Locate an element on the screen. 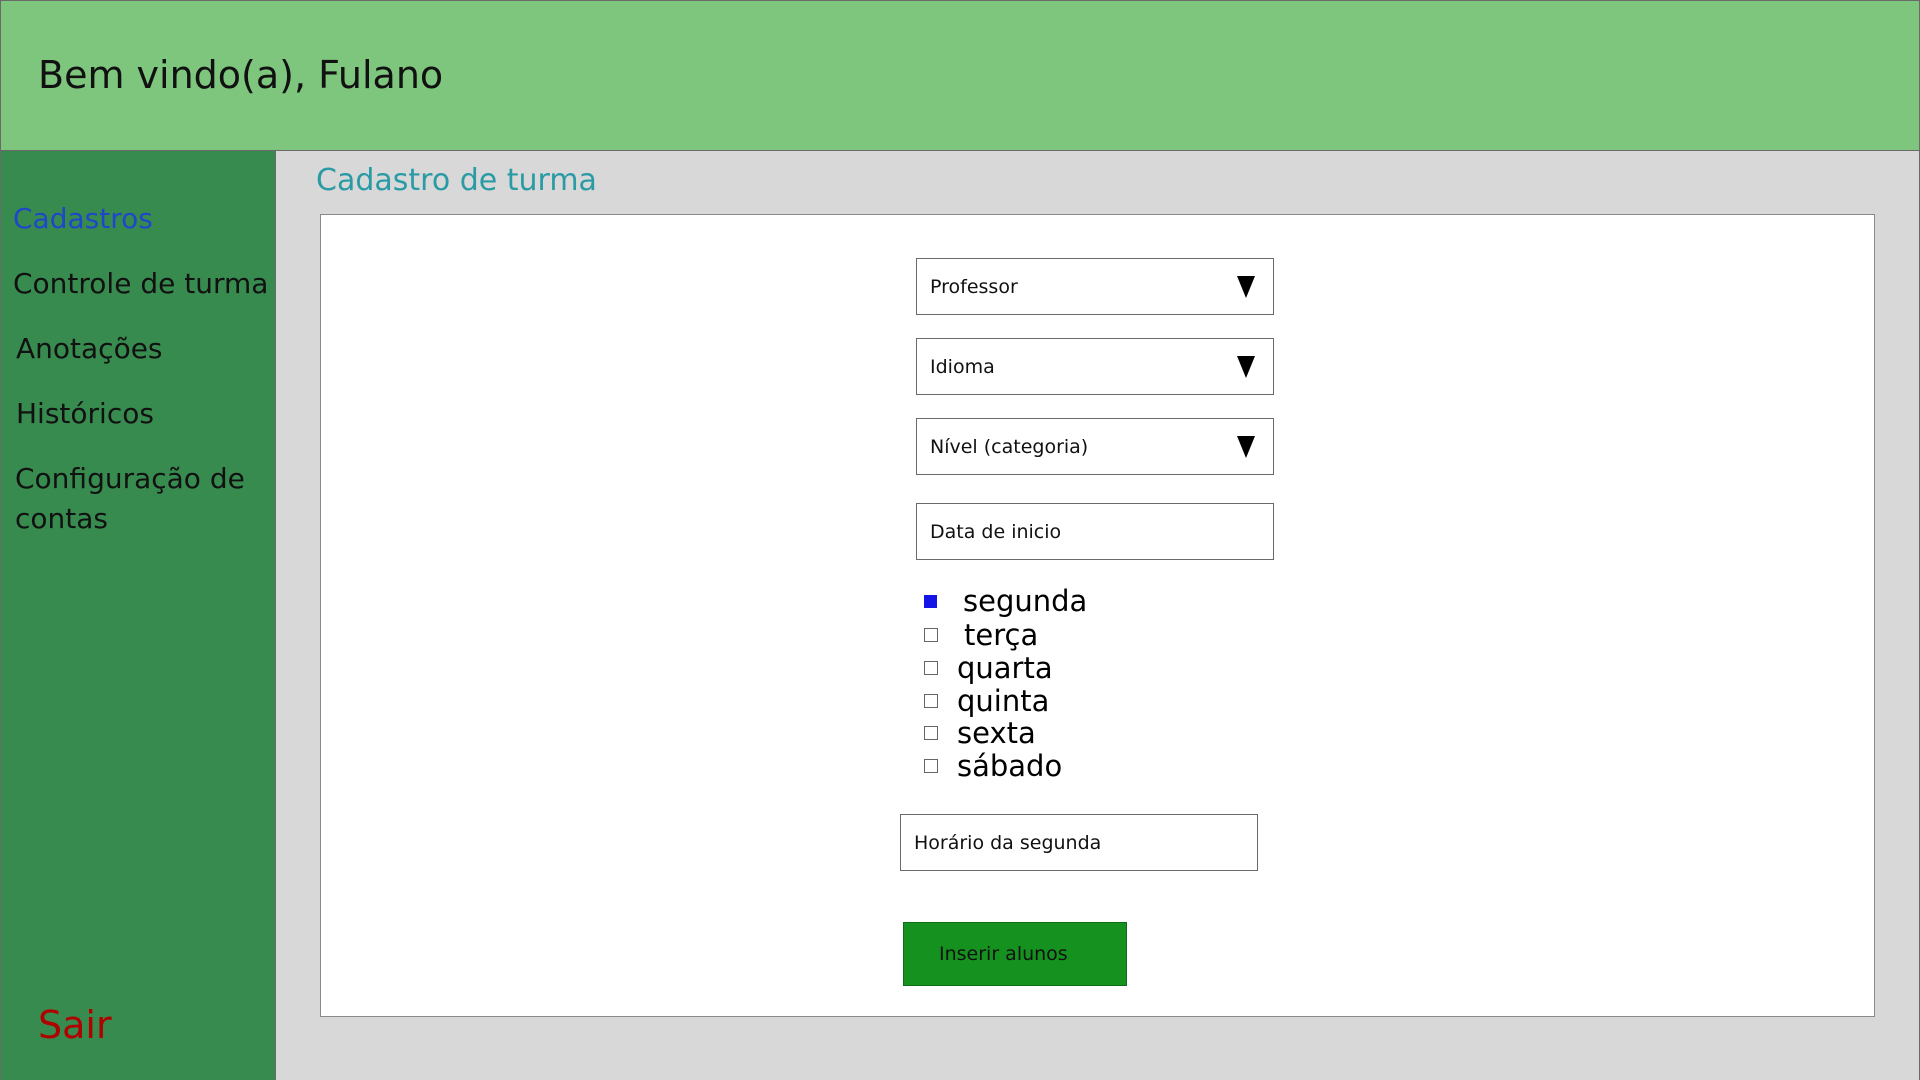 The height and width of the screenshot is (1080, 1920). data-inicio-field: Data de inicio is located at coordinates (1095, 531).